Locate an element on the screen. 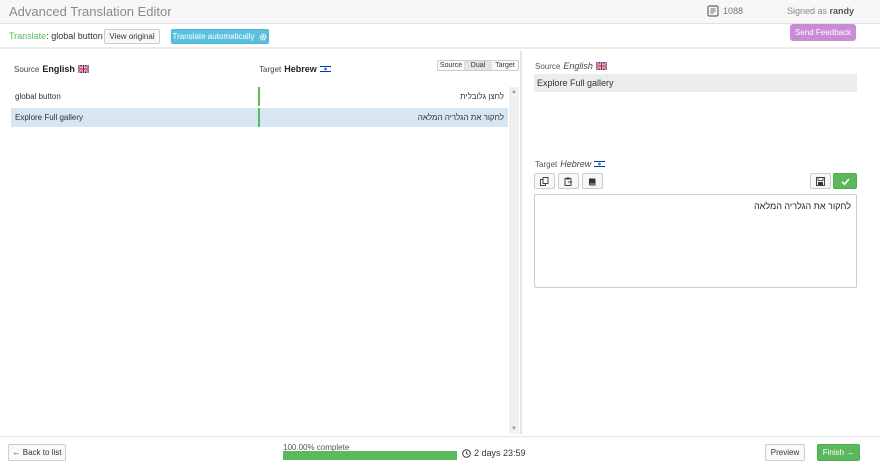 The image size is (880, 466). credits-count: 1088 is located at coordinates (733, 11).